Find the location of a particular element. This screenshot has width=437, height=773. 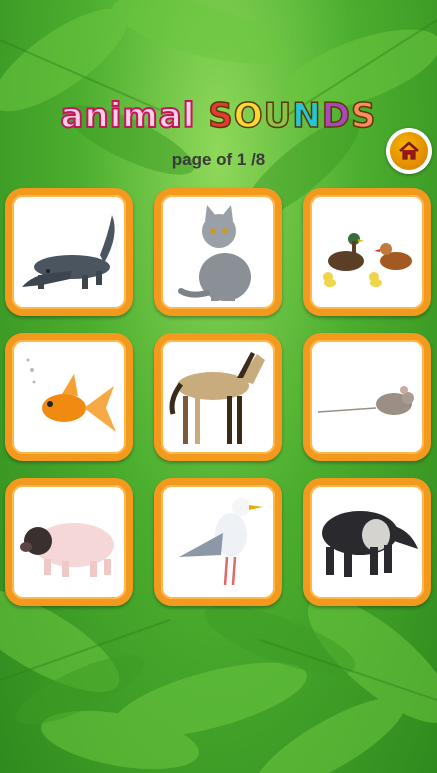

pig-image is located at coordinates (67, 550).